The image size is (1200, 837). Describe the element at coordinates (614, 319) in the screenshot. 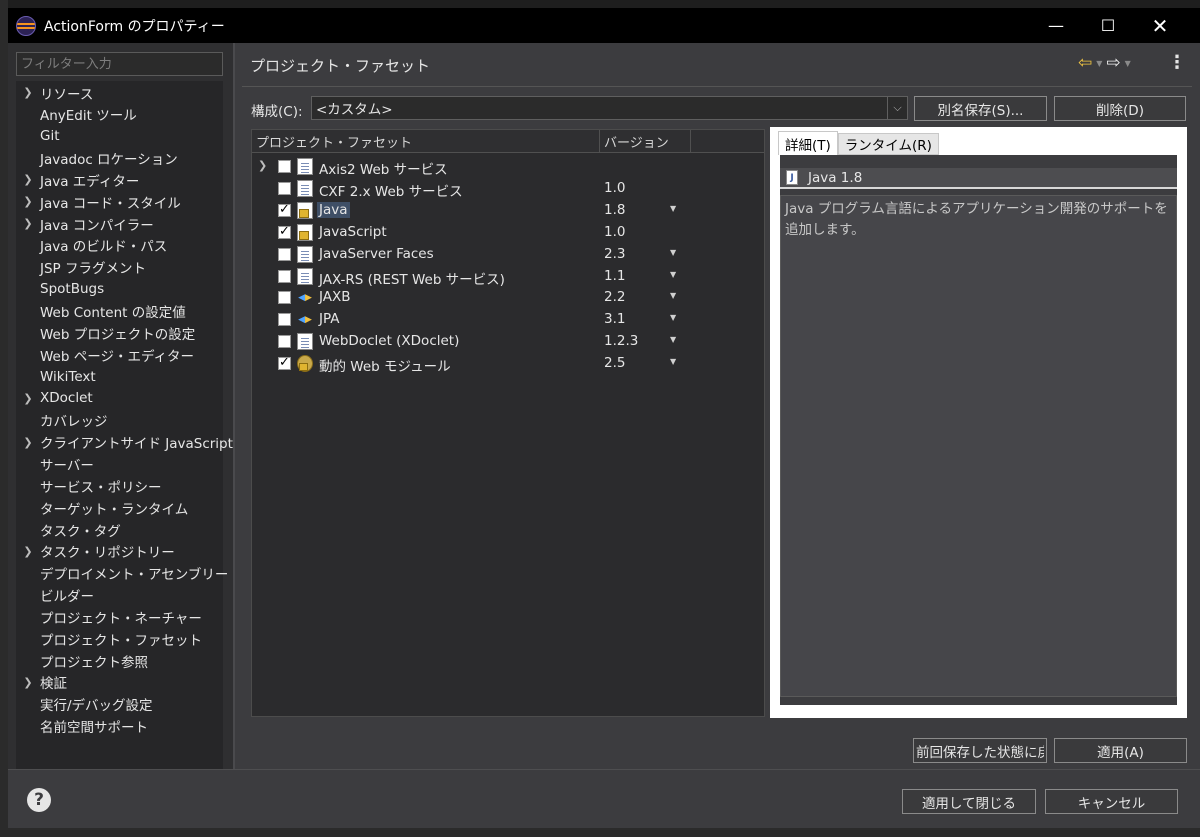

I see `facet-version: 3.1` at that location.